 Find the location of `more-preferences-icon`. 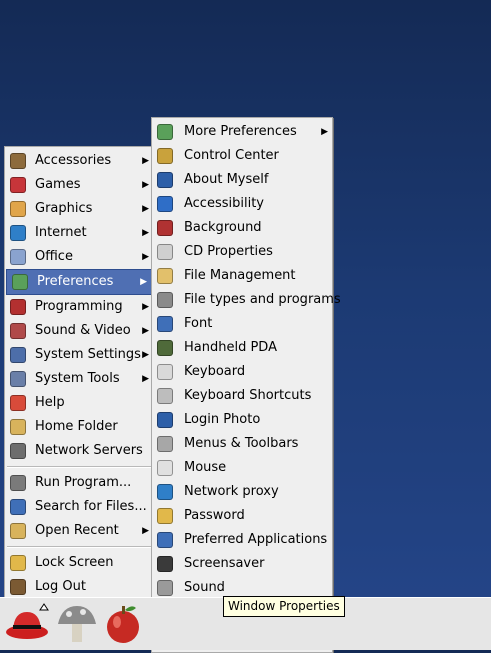

more-preferences-icon is located at coordinates (165, 132).